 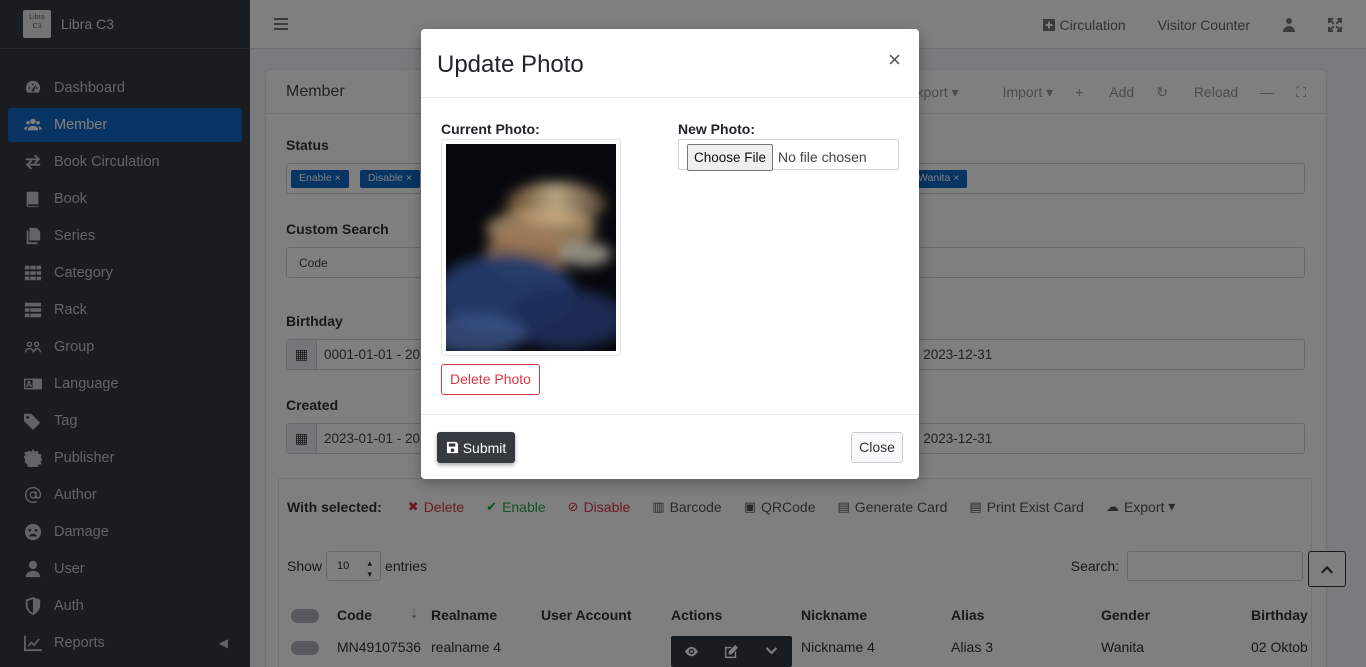 I want to click on close-icon: ×, so click(x=894, y=60).